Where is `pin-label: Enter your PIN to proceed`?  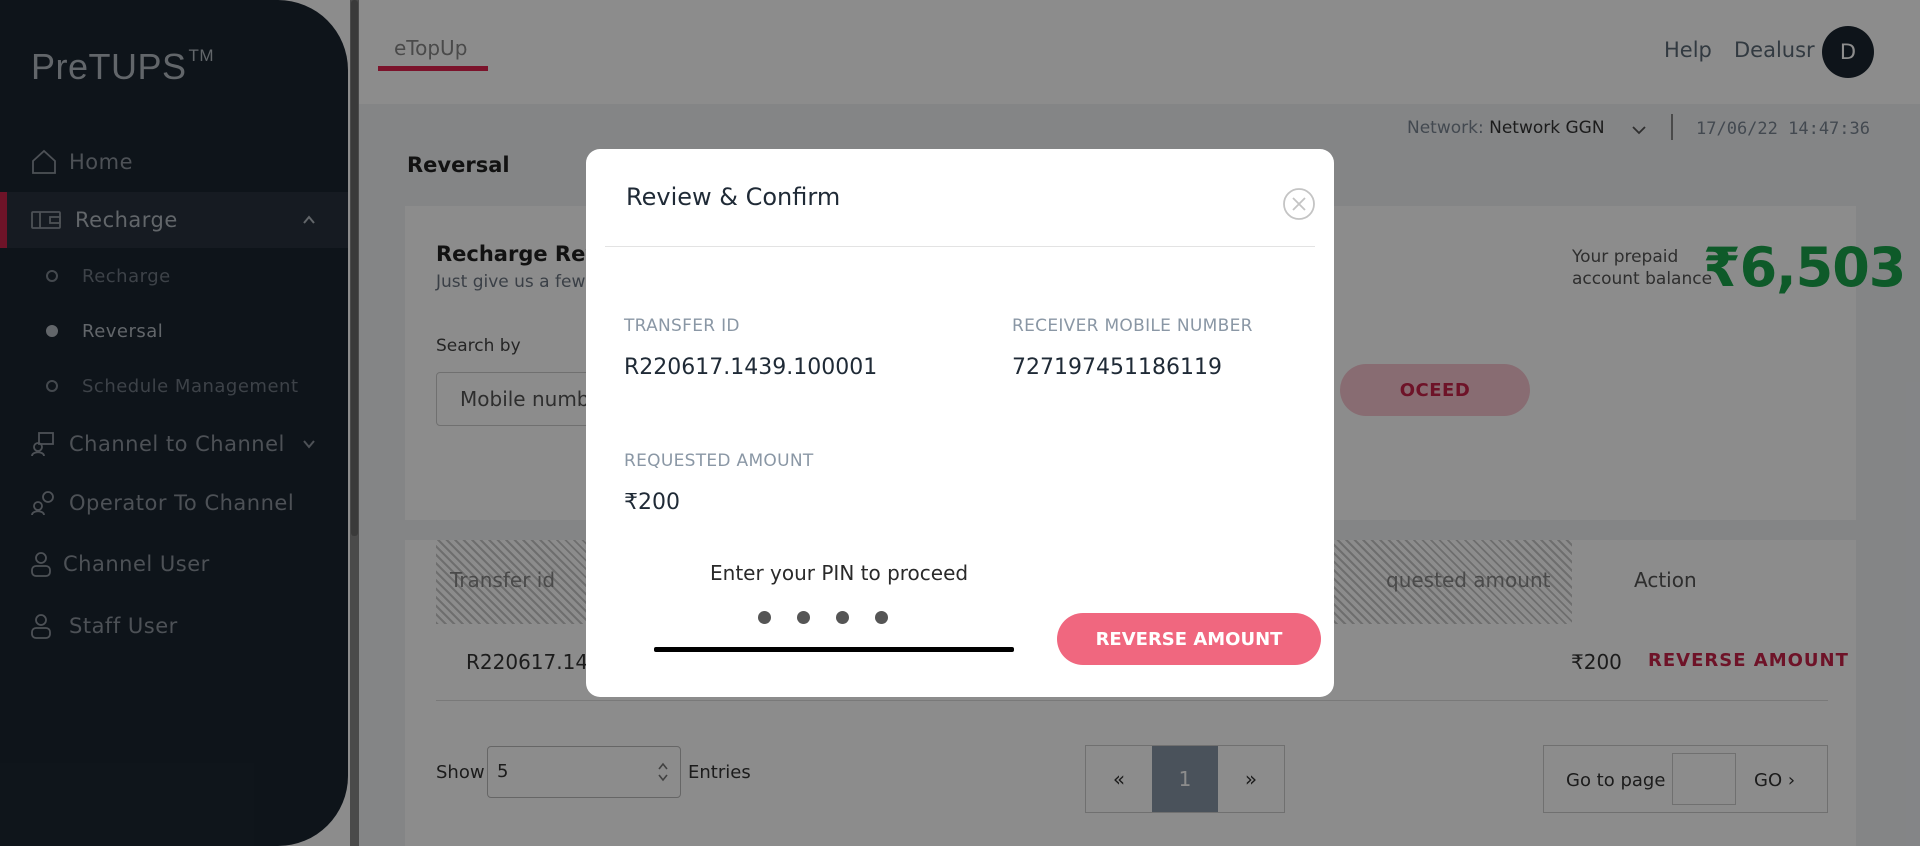 pin-label: Enter your PIN to proceed is located at coordinates (839, 573).